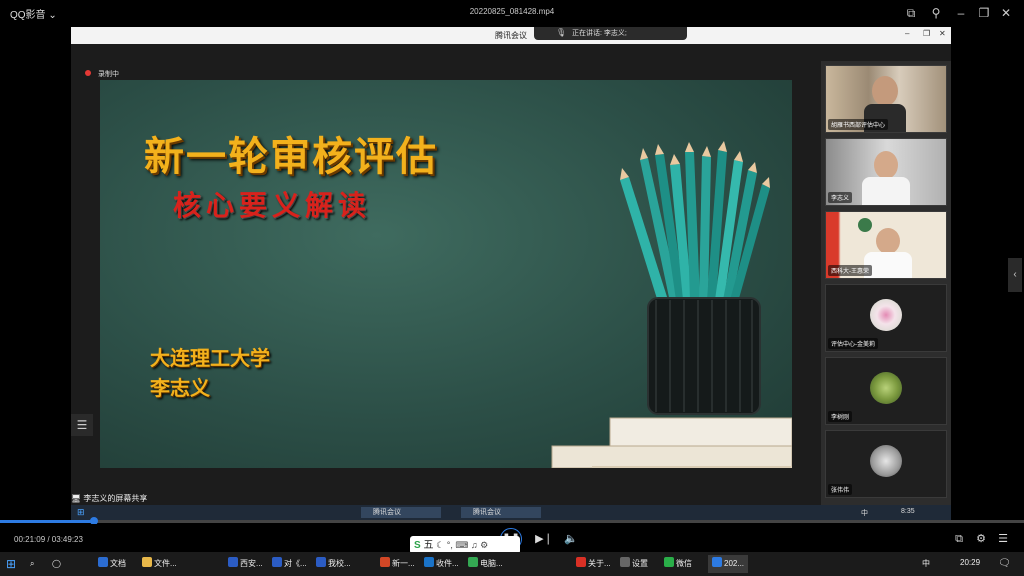  I want to click on taskbar-ime-label: 中, so click(926, 564).